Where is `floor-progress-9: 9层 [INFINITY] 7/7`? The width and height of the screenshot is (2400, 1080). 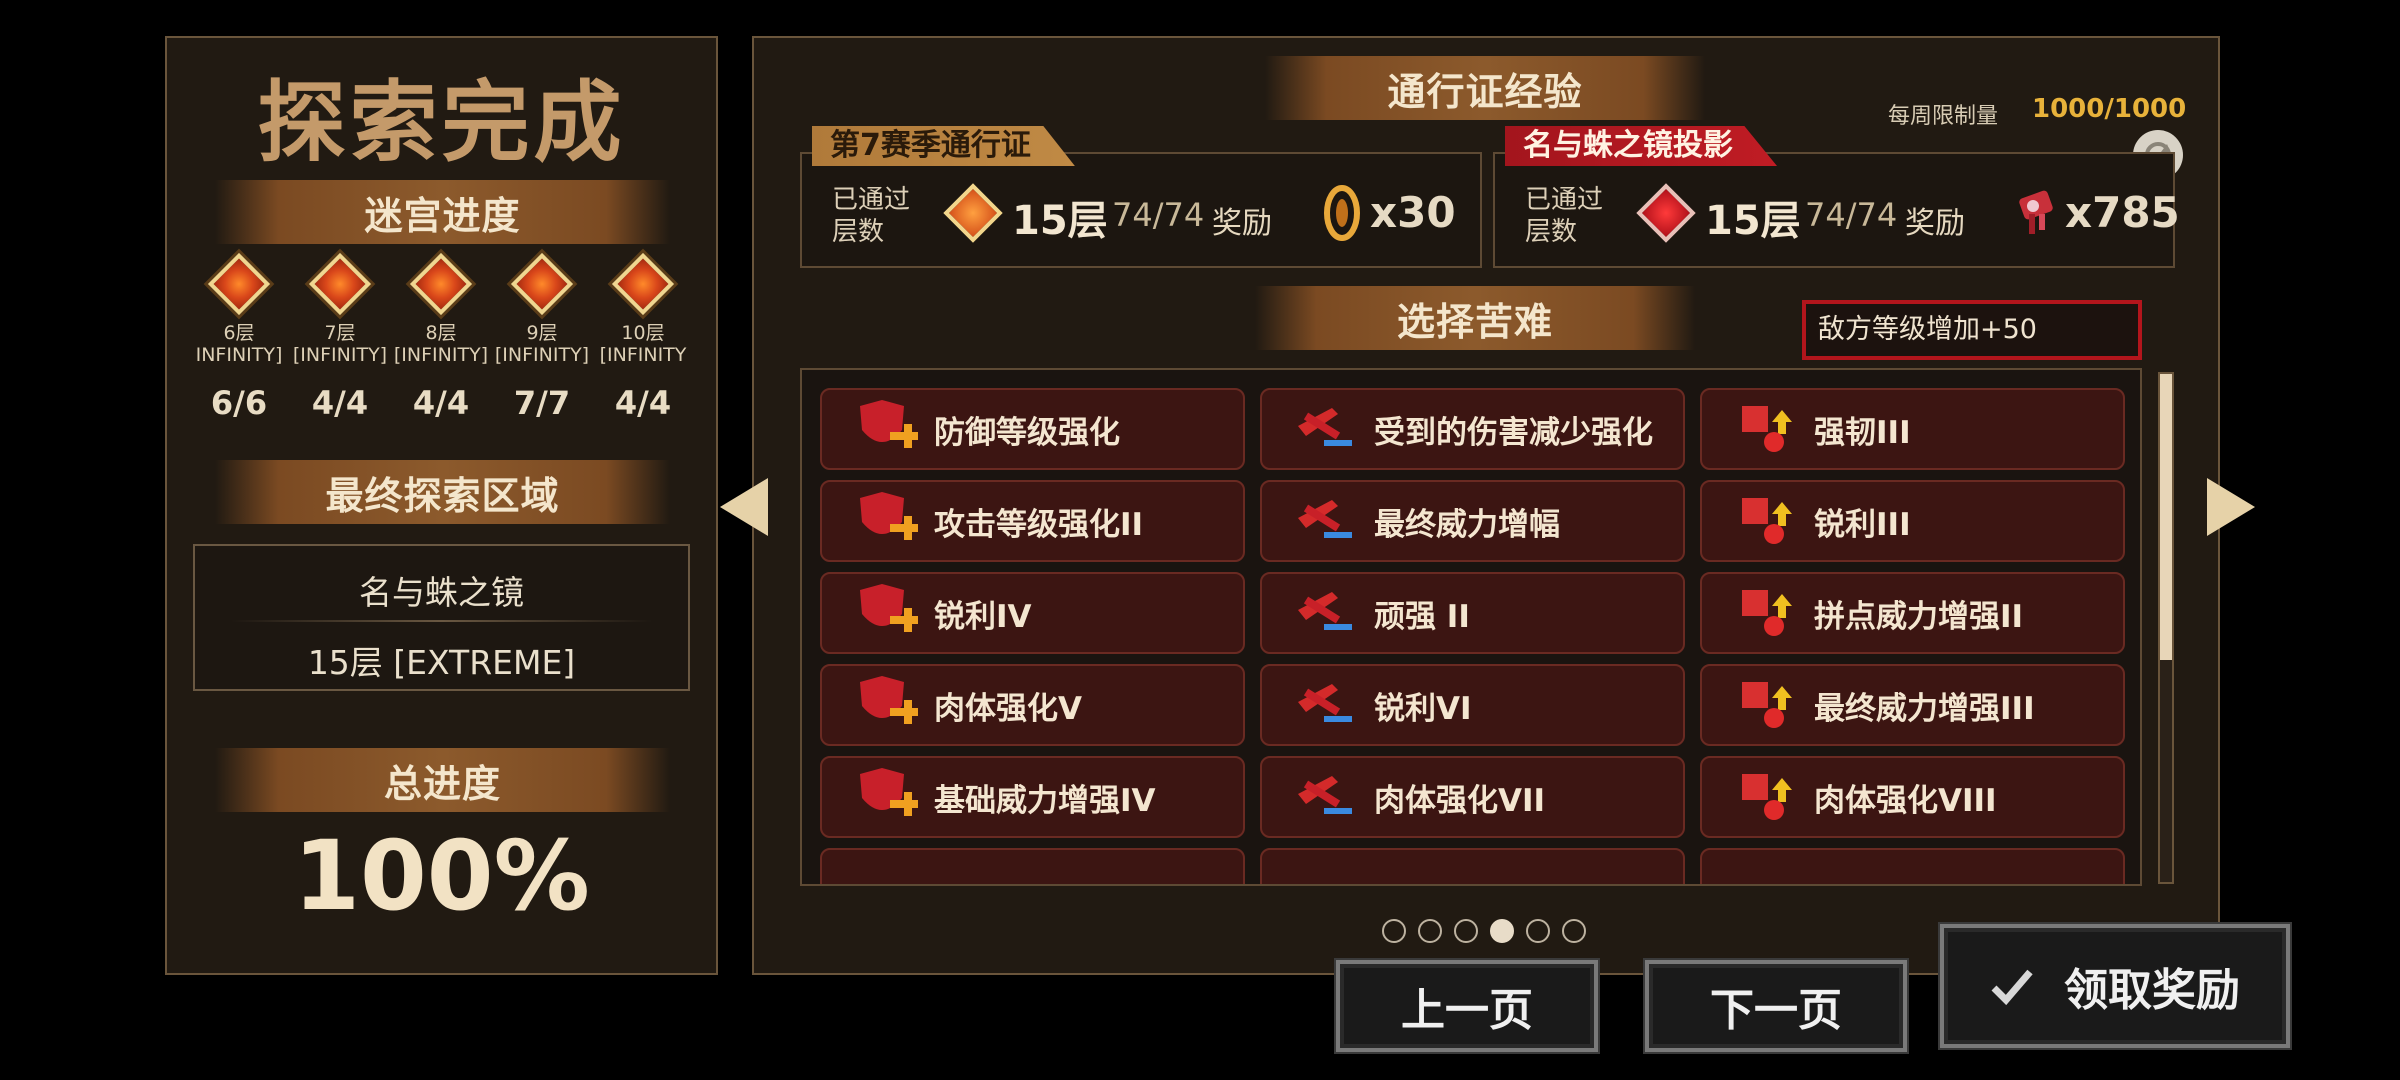 floor-progress-9: 9层 [INFINITY] 7/7 is located at coordinates (542, 337).